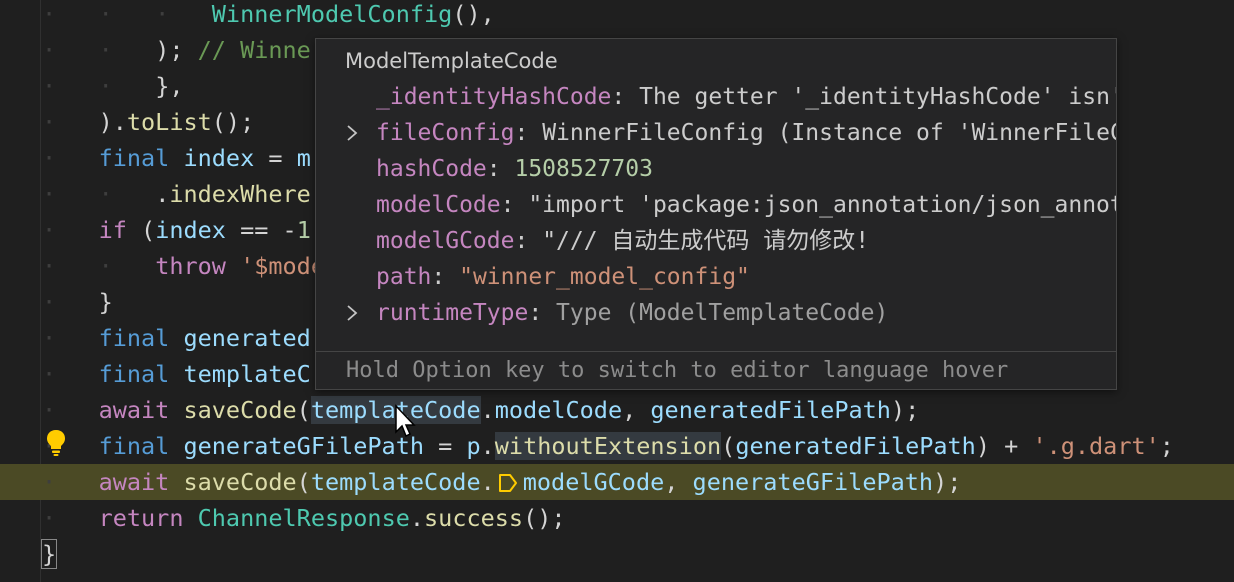  What do you see at coordinates (332, 14) in the screenshot?
I see `code-token: WinnerModelConfig` at bounding box center [332, 14].